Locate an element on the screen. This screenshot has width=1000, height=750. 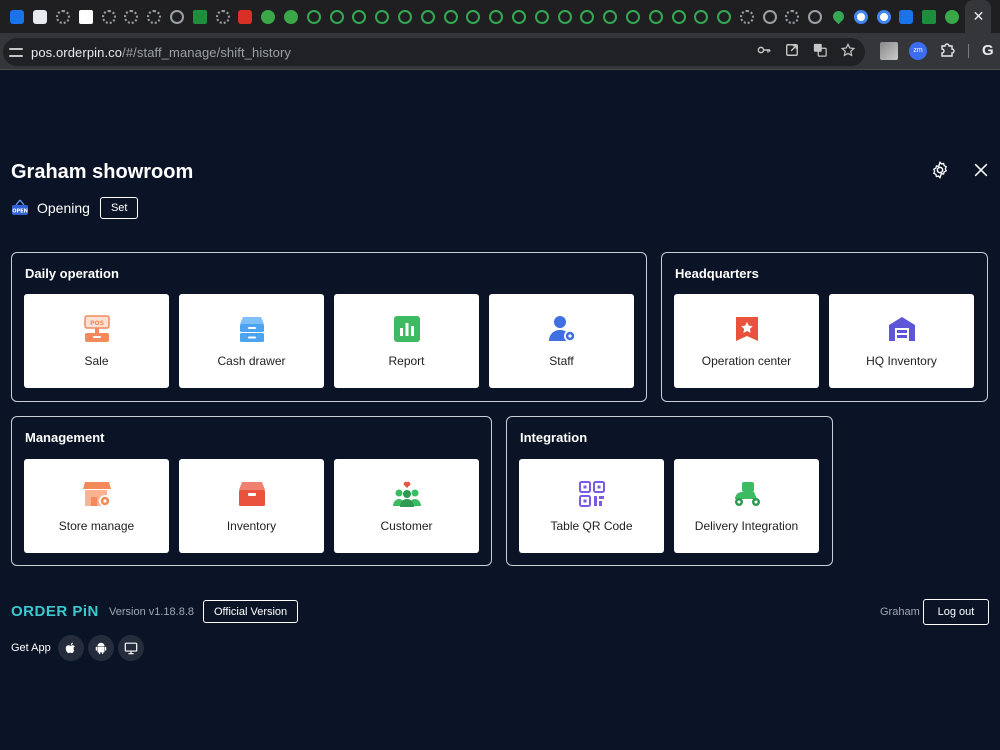
sale-card: POS Sale is located at coordinates (96, 341).